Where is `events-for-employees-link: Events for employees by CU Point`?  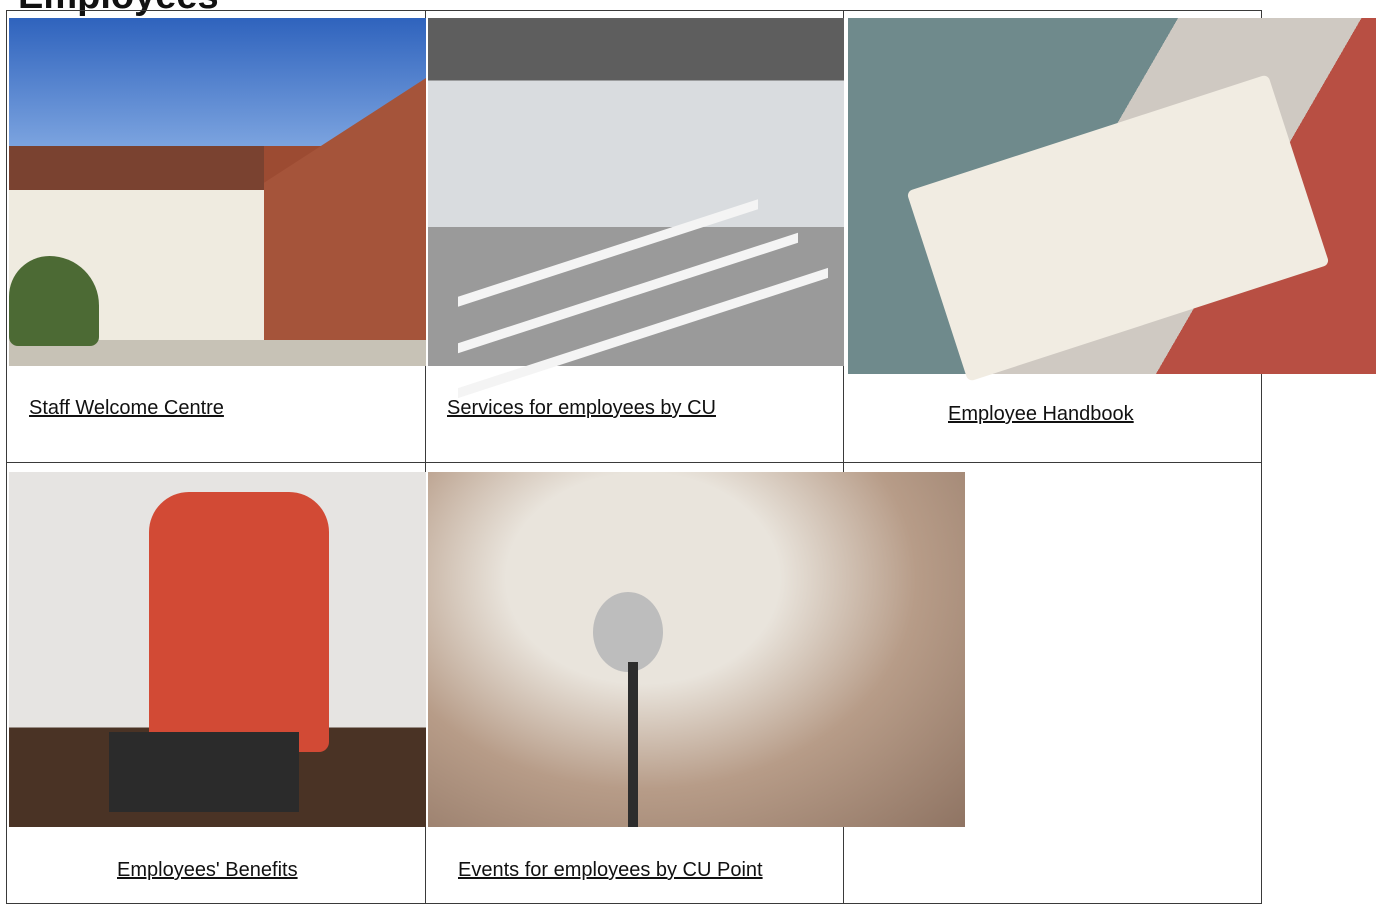 events-for-employees-link: Events for employees by CU Point is located at coordinates (610, 870).